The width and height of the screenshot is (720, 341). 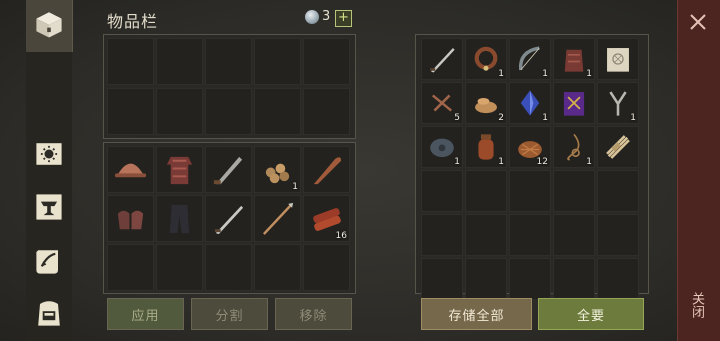 I want to click on straw-bundle-icon, so click(x=618, y=147).